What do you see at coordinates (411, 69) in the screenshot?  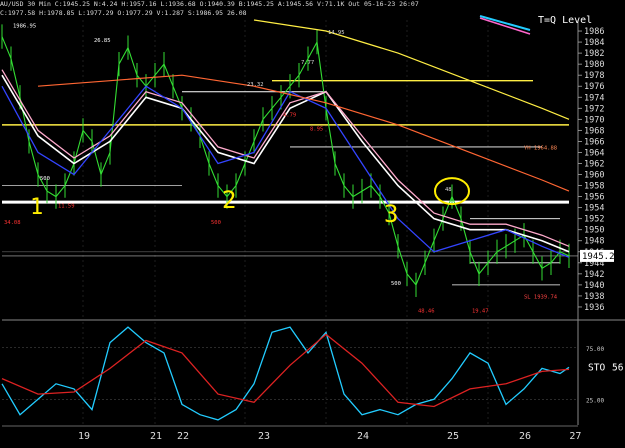 I see `yellow_line-line` at bounding box center [411, 69].